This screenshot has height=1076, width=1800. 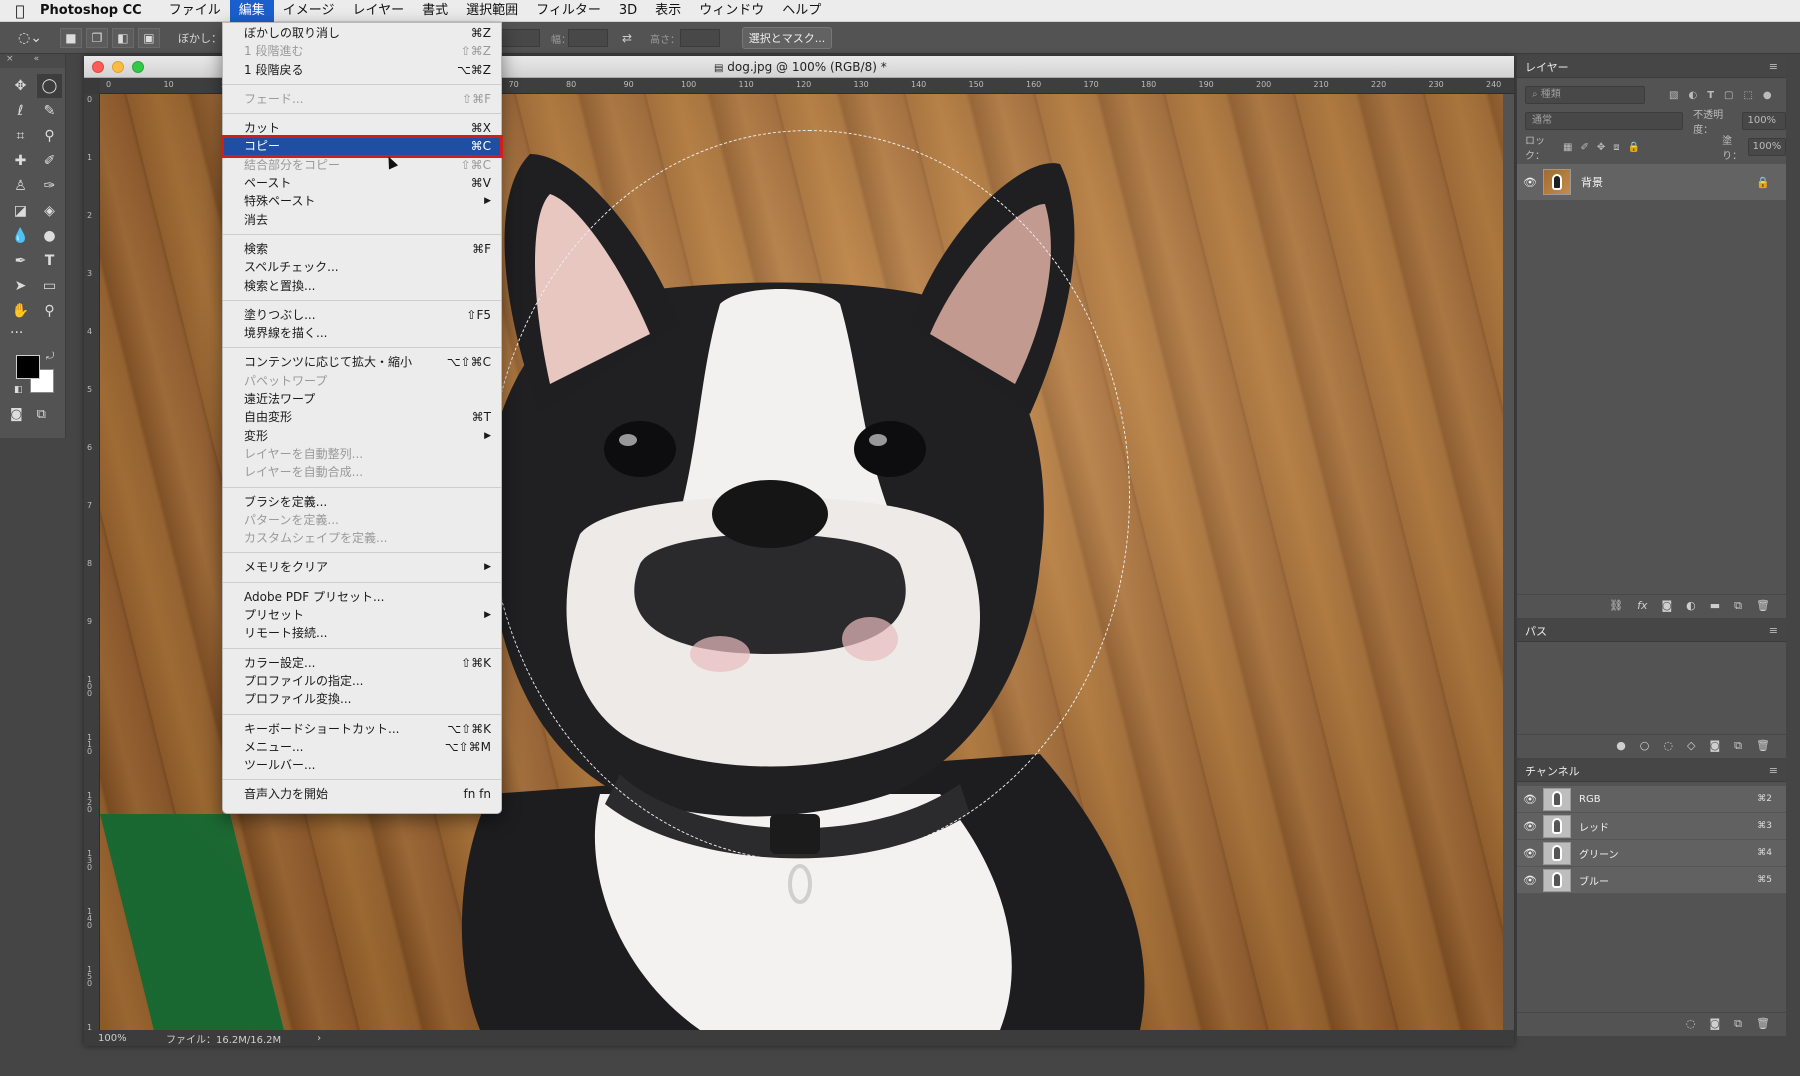 What do you see at coordinates (731, 11) in the screenshot?
I see `menu-window: ウィンドウ` at bounding box center [731, 11].